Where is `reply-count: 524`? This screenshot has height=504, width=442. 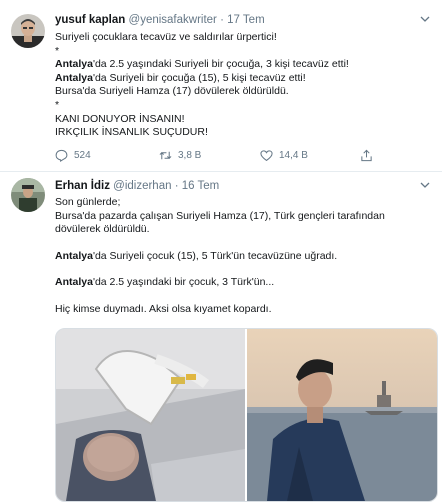
reply-count: 524 is located at coordinates (82, 155).